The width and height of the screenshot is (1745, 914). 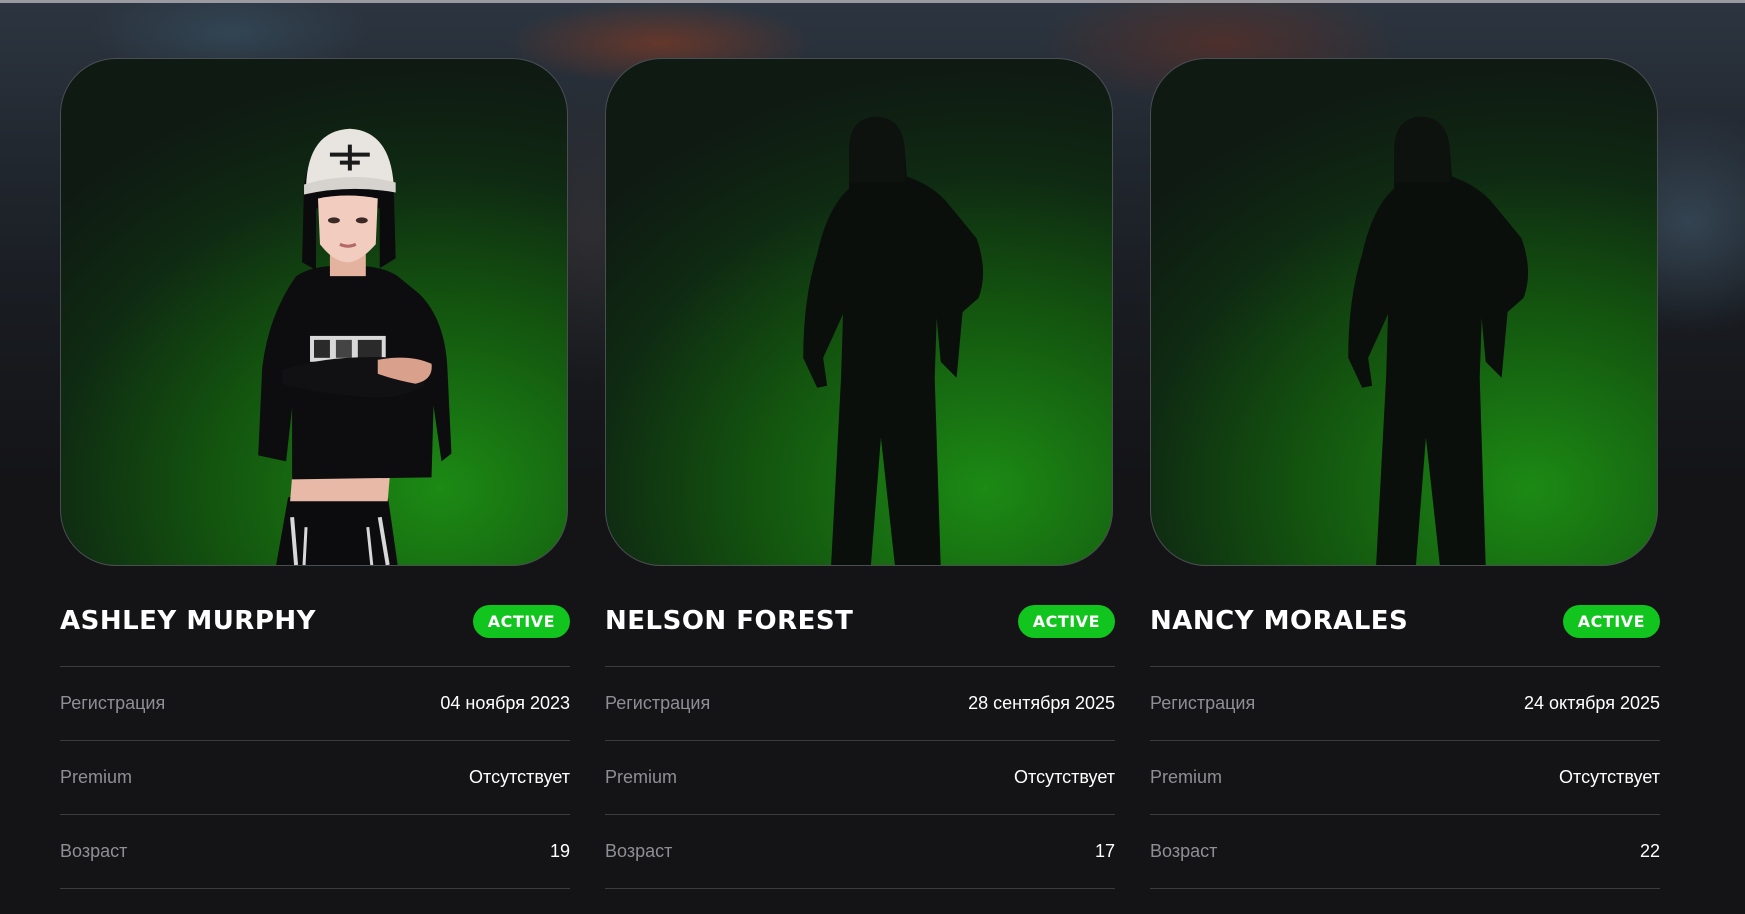 I want to click on info-row-registration: Регистрация 28 сентября 2025, so click(x=860, y=704).